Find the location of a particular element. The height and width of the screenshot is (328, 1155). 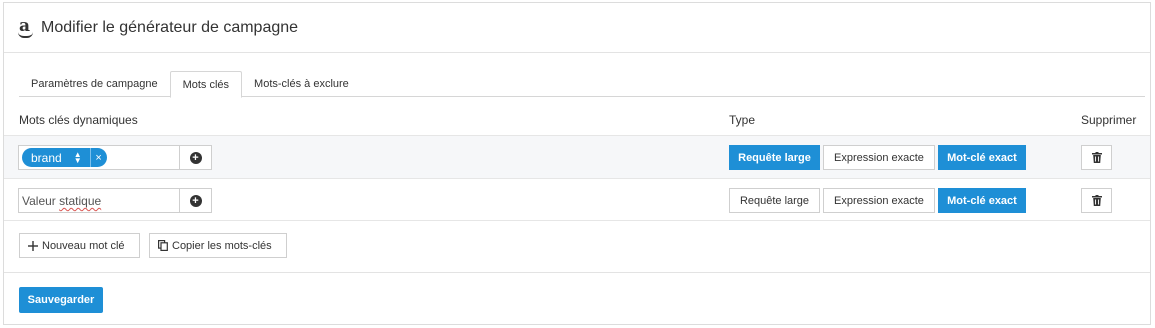

tab-keywords: Mots clés is located at coordinates (206, 84).